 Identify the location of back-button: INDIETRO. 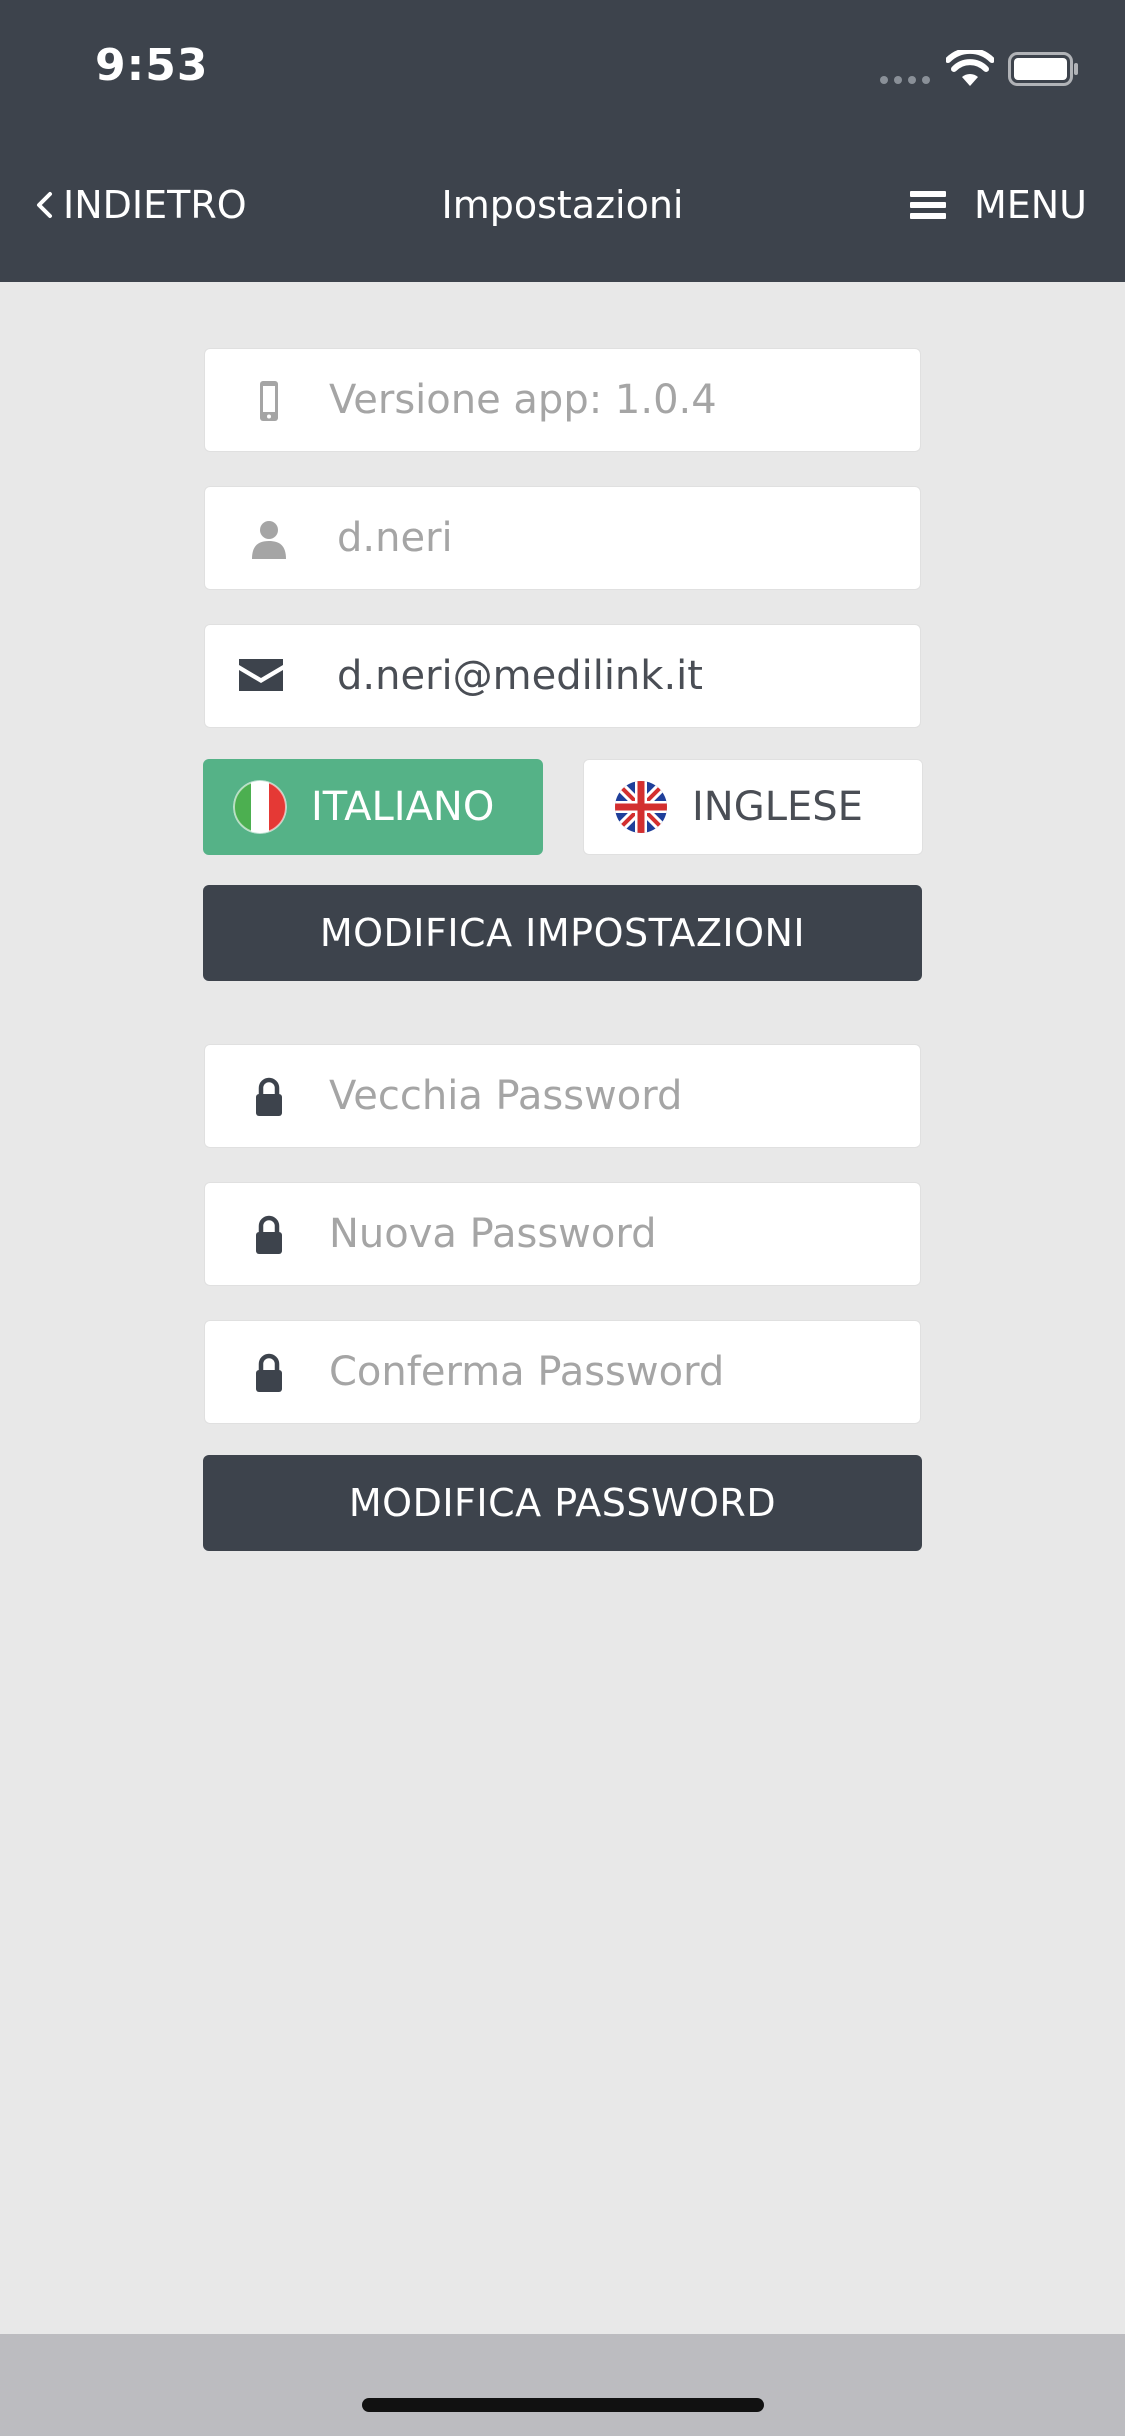
(141, 205).